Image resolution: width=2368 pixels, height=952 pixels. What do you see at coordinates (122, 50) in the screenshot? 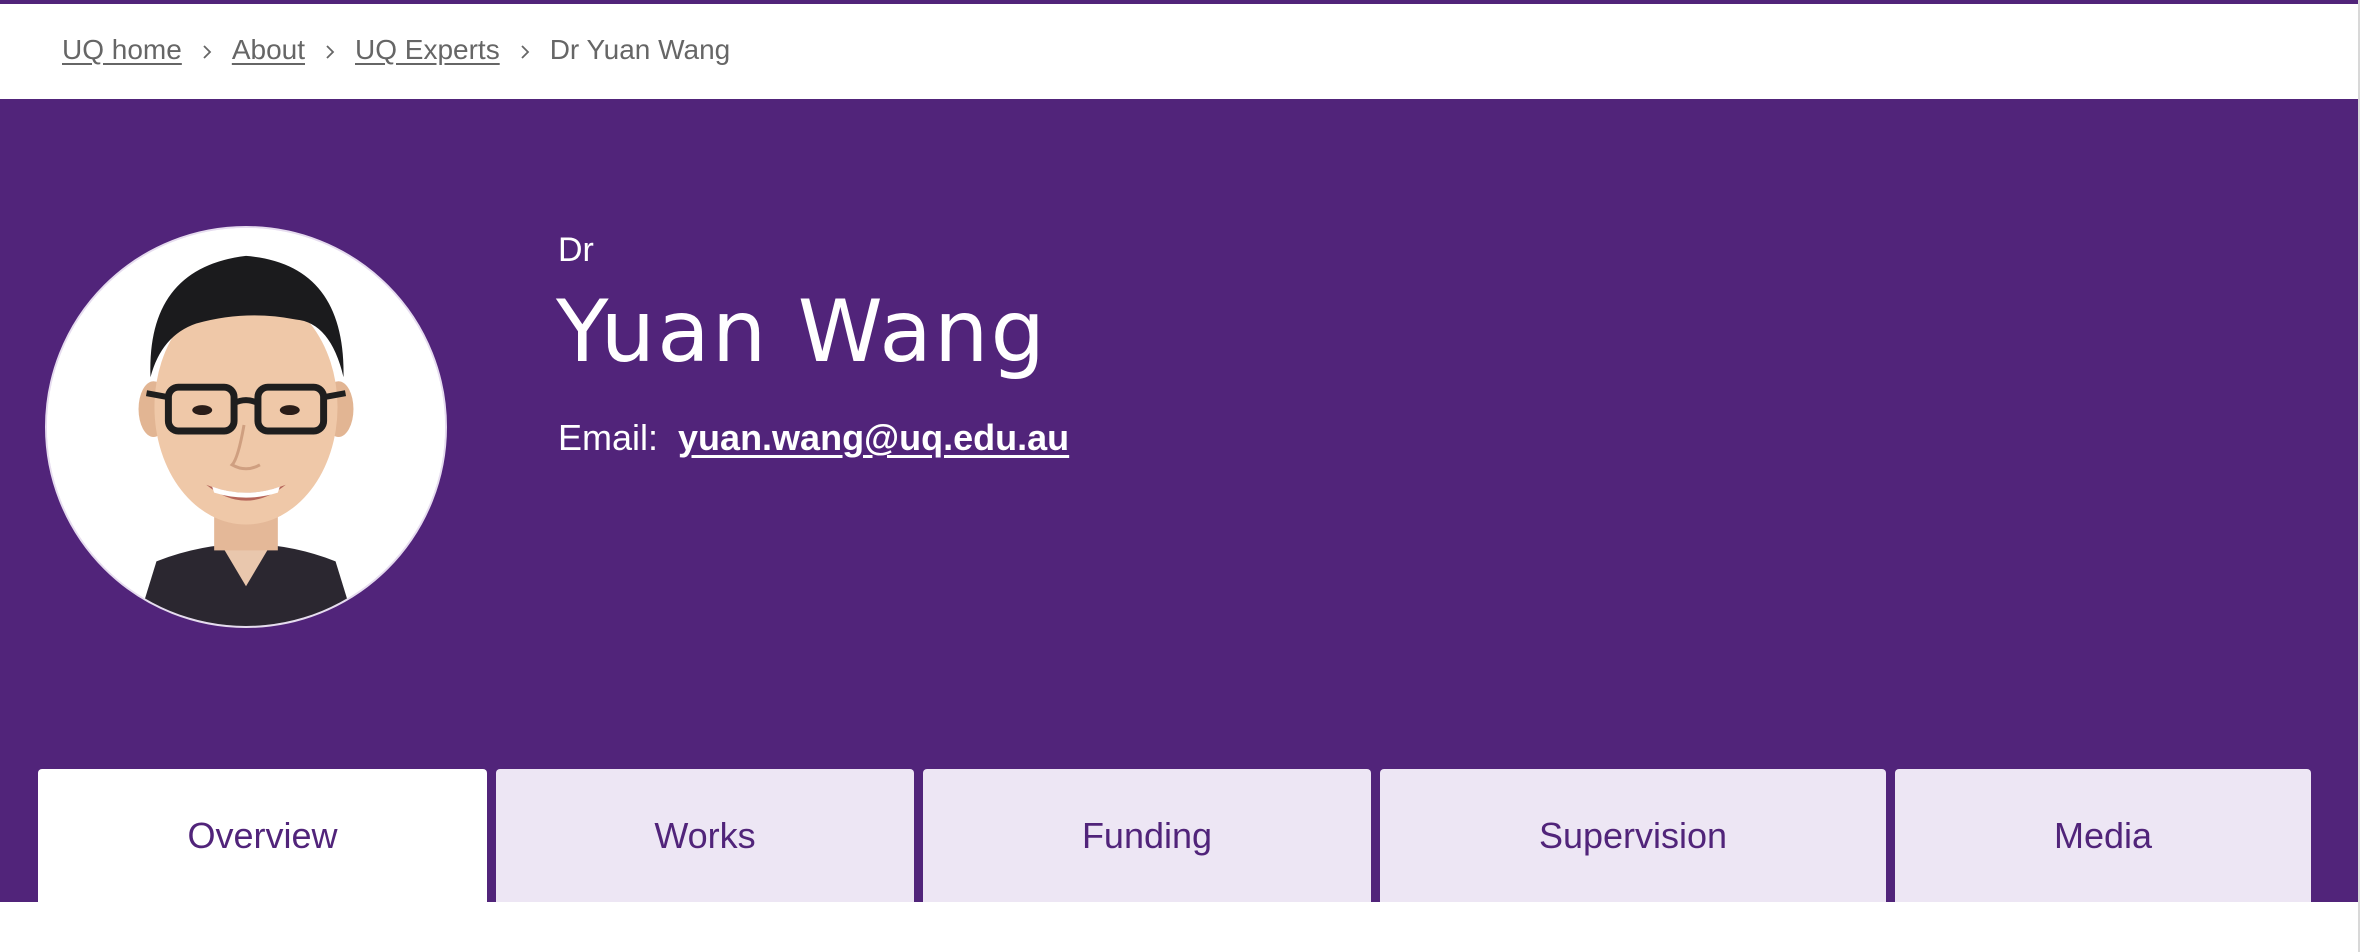
I see `breadcrumb-link-uq-home: UQ home` at bounding box center [122, 50].